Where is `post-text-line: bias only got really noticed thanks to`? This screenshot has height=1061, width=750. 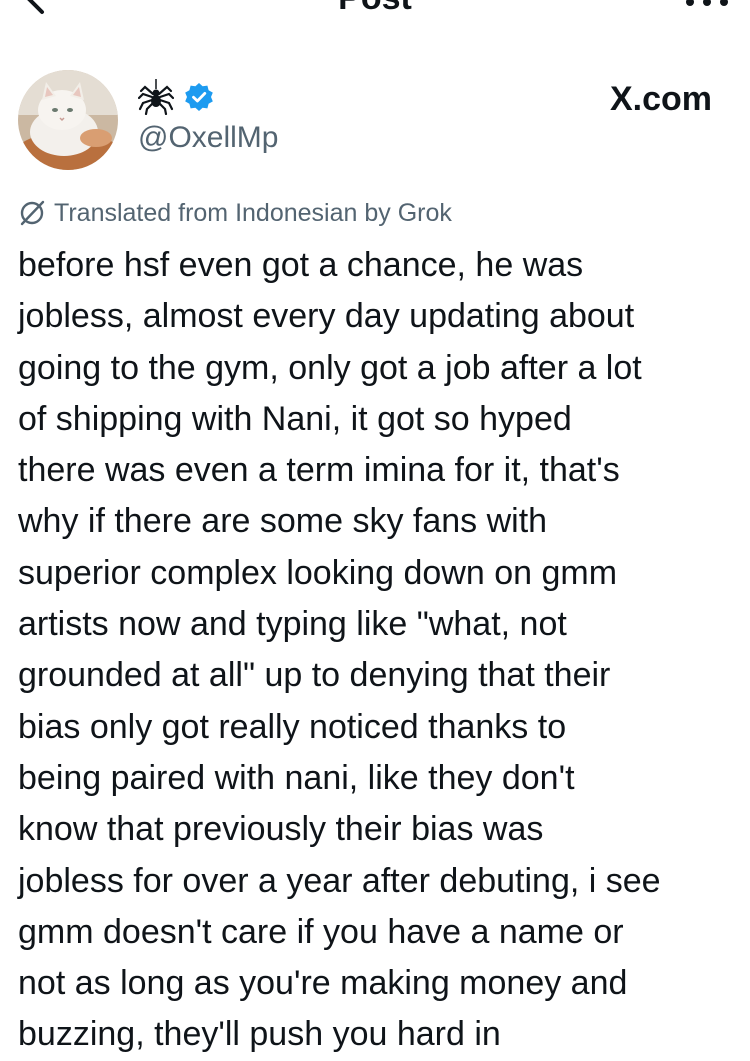
post-text-line: bias only got really noticed thanks to is located at coordinates (292, 726).